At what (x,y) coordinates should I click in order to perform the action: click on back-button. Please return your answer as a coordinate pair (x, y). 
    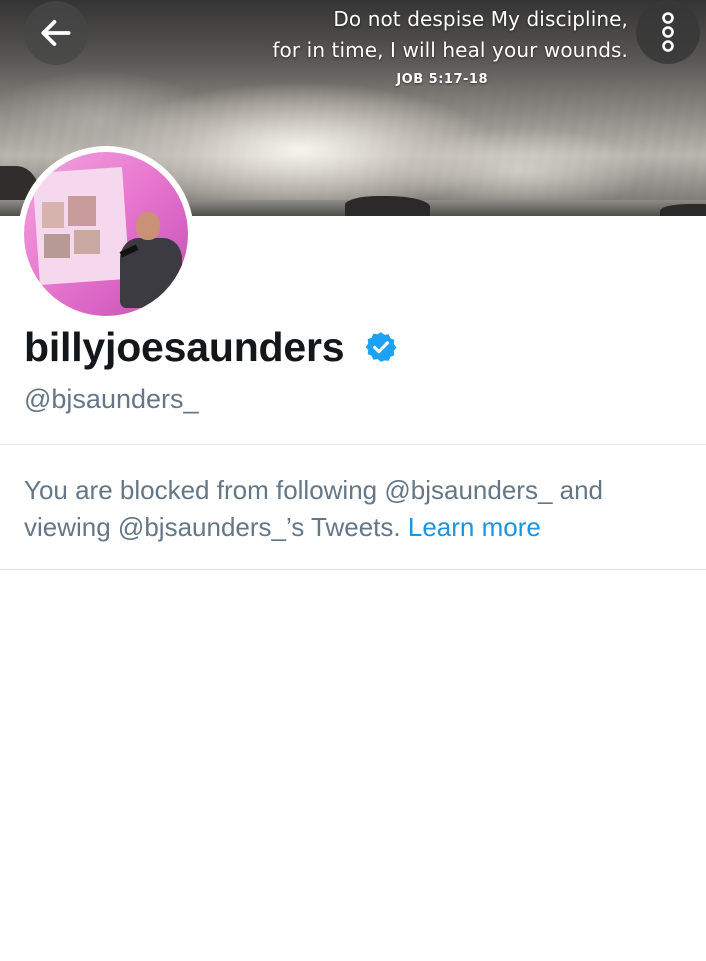
    Looking at the image, I should click on (56, 33).